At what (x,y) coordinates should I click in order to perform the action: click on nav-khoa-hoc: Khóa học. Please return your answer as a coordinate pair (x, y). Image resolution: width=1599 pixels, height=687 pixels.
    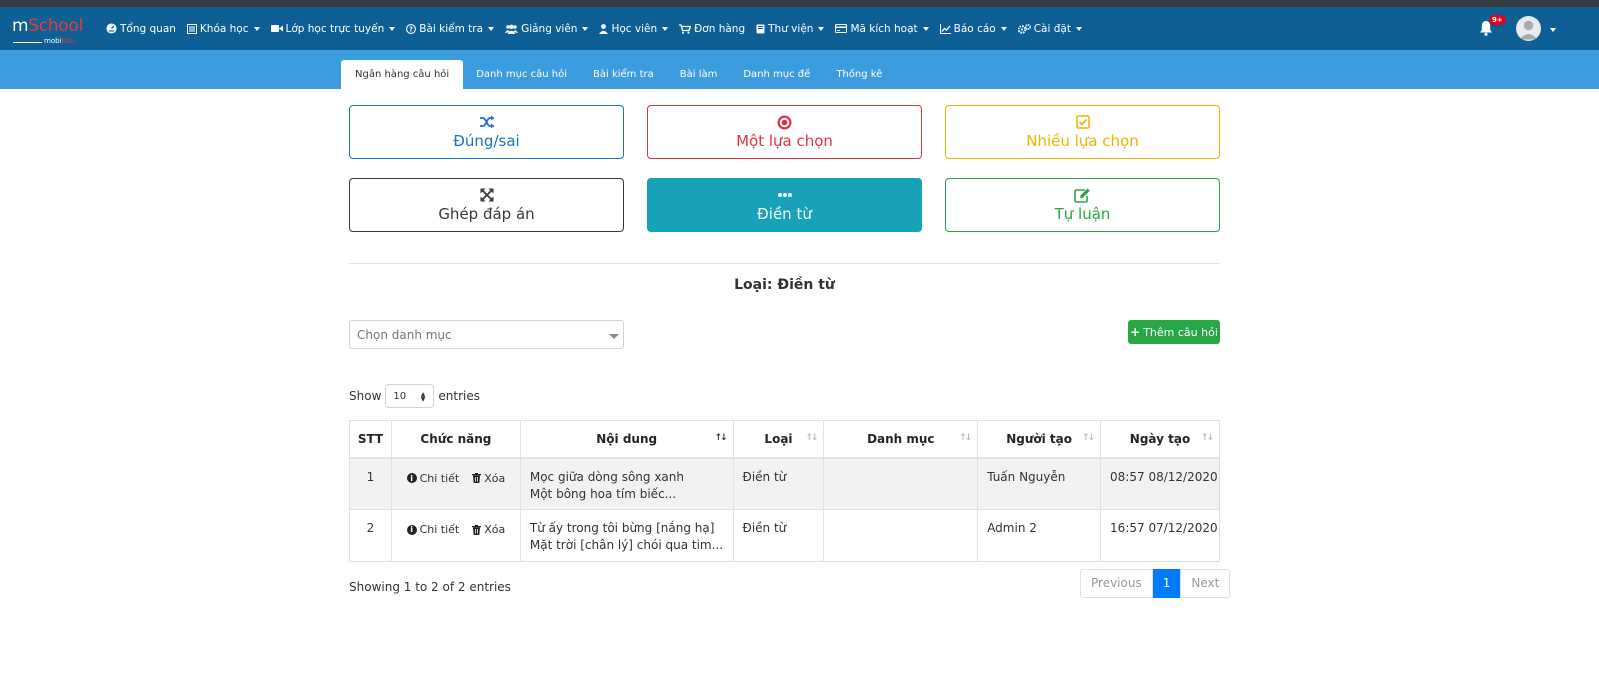
    Looking at the image, I should click on (223, 28).